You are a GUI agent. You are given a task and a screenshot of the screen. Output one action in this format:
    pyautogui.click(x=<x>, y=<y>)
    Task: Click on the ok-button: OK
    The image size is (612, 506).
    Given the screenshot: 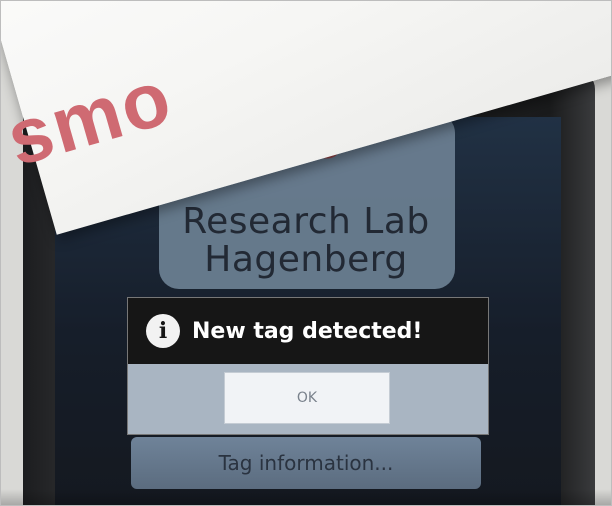 What is the action you would take?
    pyautogui.click(x=307, y=398)
    